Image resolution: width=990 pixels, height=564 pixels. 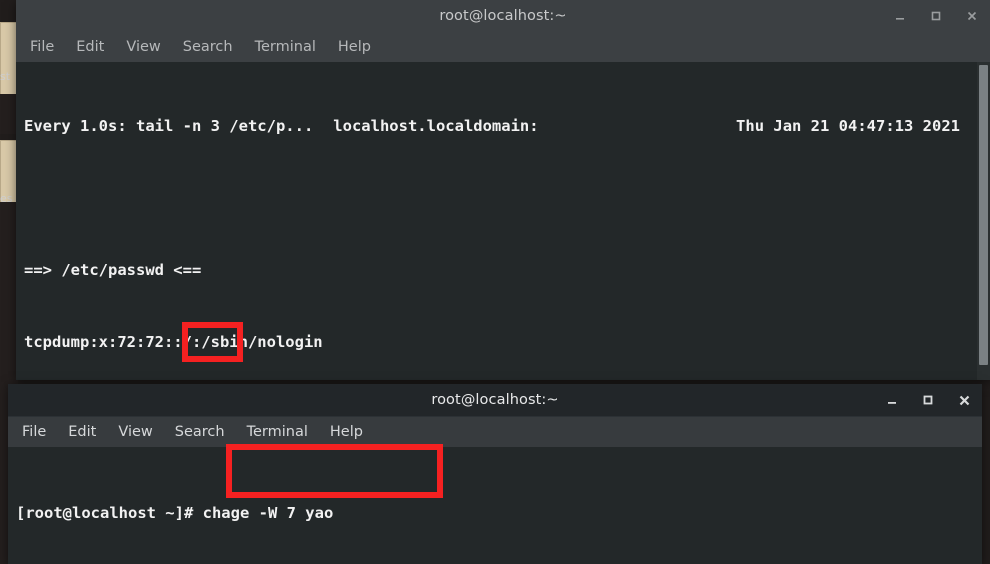 I want to click on terminal-line: ==> /etc/passwd <==, so click(x=113, y=270).